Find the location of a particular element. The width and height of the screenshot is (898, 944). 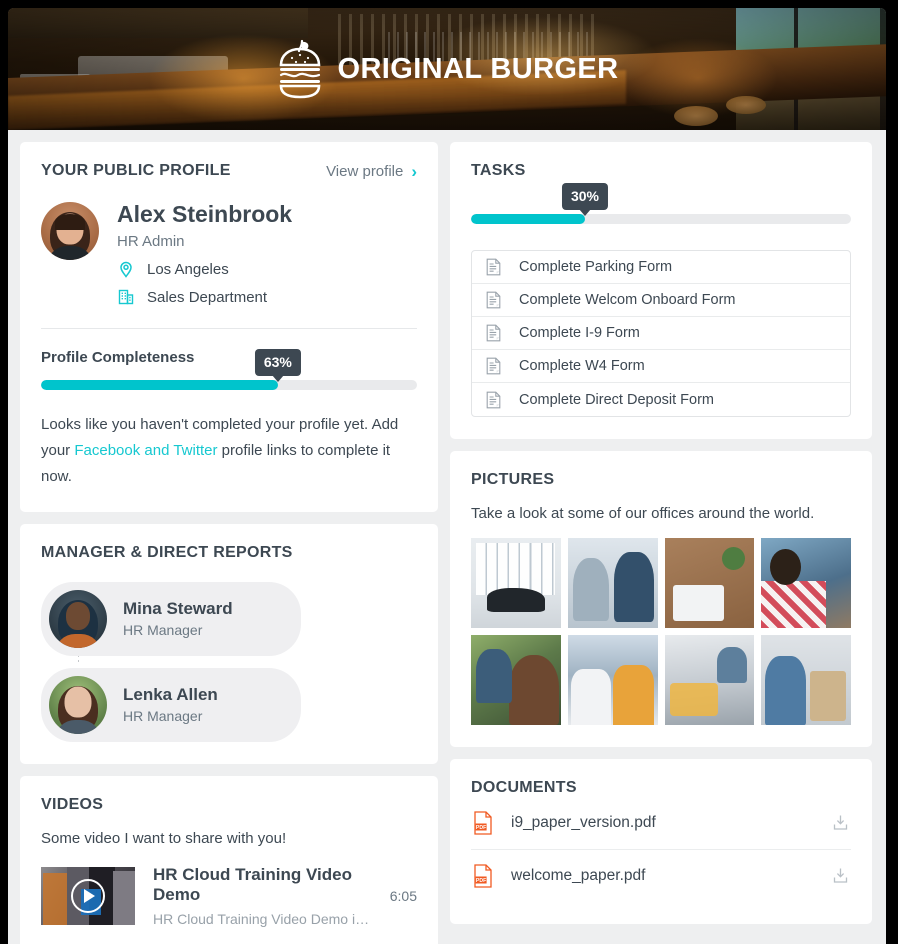

view-profile-link: View profile › is located at coordinates (371, 171).